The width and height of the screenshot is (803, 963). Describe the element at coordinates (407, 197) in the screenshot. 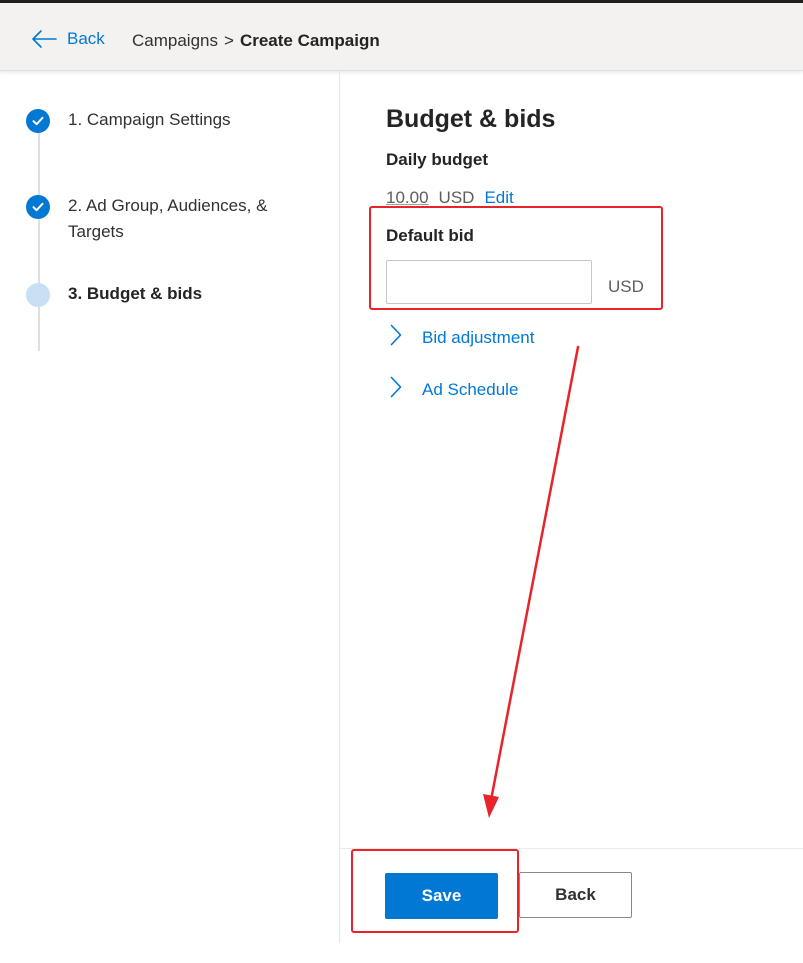

I see `daily-budget-amount: 10.00` at that location.